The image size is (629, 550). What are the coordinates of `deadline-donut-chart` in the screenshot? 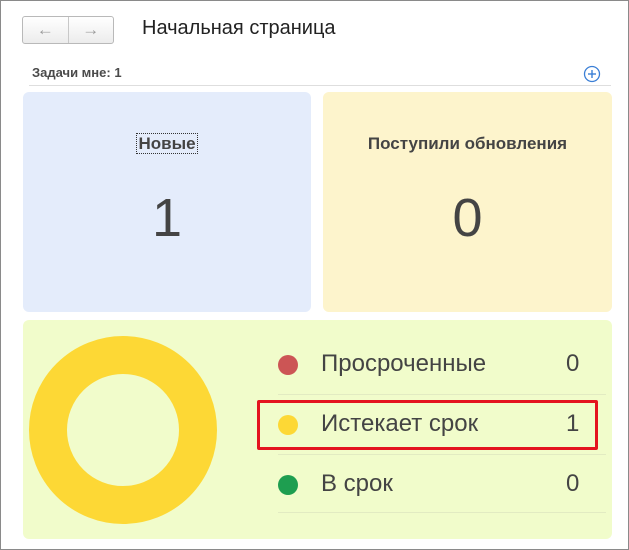 It's located at (123, 430).